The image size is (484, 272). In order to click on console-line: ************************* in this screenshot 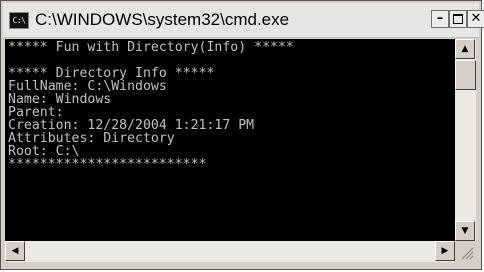, I will do `click(107, 164)`.